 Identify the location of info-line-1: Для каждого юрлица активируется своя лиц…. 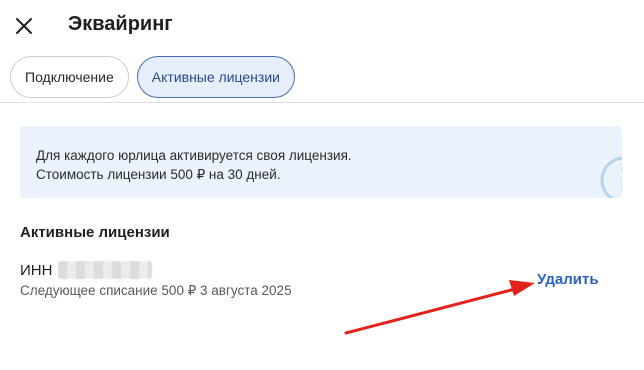
(194, 155).